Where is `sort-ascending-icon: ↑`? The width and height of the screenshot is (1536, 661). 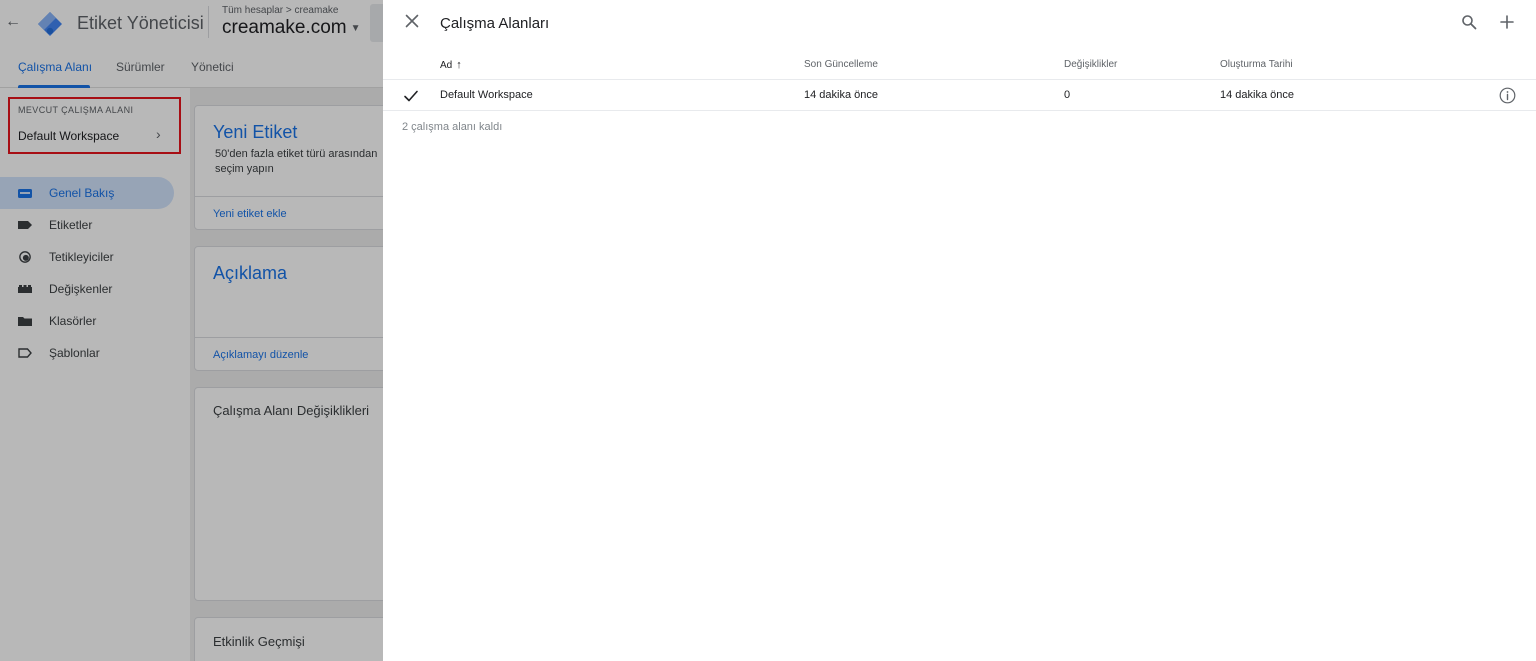 sort-ascending-icon: ↑ is located at coordinates (459, 65).